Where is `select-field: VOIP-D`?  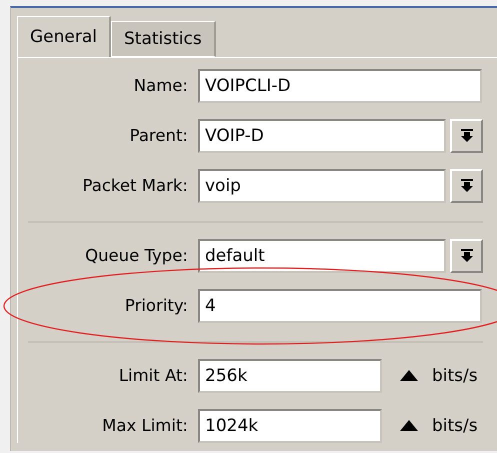 select-field: VOIP-D is located at coordinates (322, 135).